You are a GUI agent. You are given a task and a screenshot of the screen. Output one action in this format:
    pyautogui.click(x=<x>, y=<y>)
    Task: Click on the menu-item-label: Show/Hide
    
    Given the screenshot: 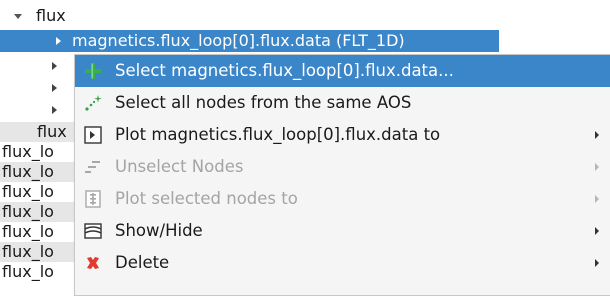 What is the action you would take?
    pyautogui.click(x=159, y=230)
    